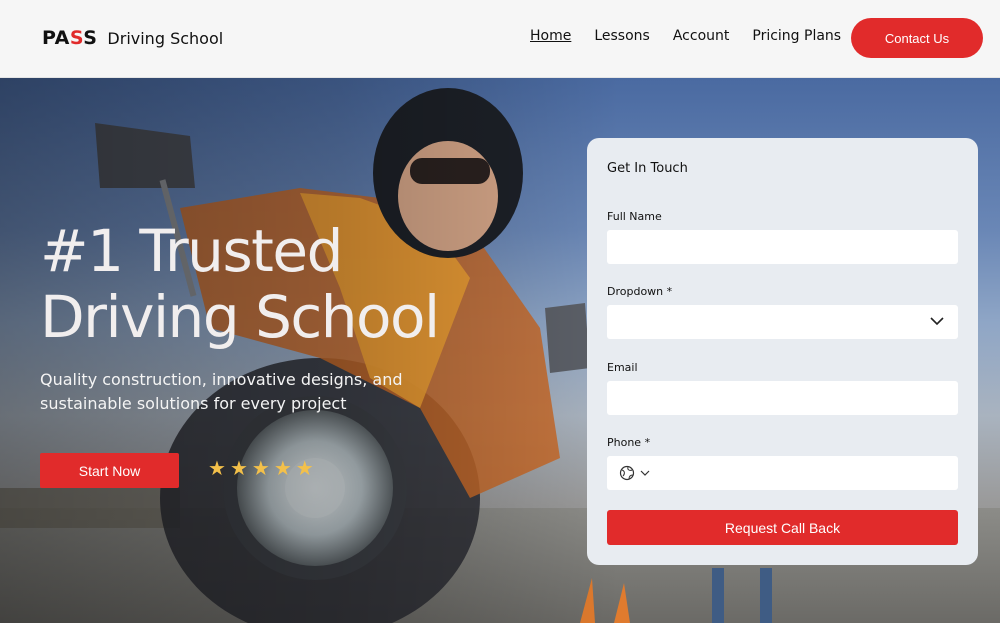  Describe the element at coordinates (917, 38) in the screenshot. I see `contact-us-button: Contact Us` at that location.